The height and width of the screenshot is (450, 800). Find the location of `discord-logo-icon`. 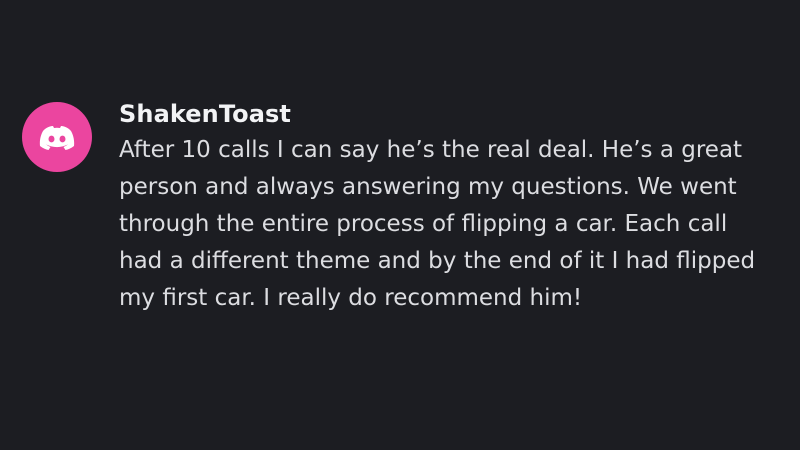

discord-logo-icon is located at coordinates (57, 138).